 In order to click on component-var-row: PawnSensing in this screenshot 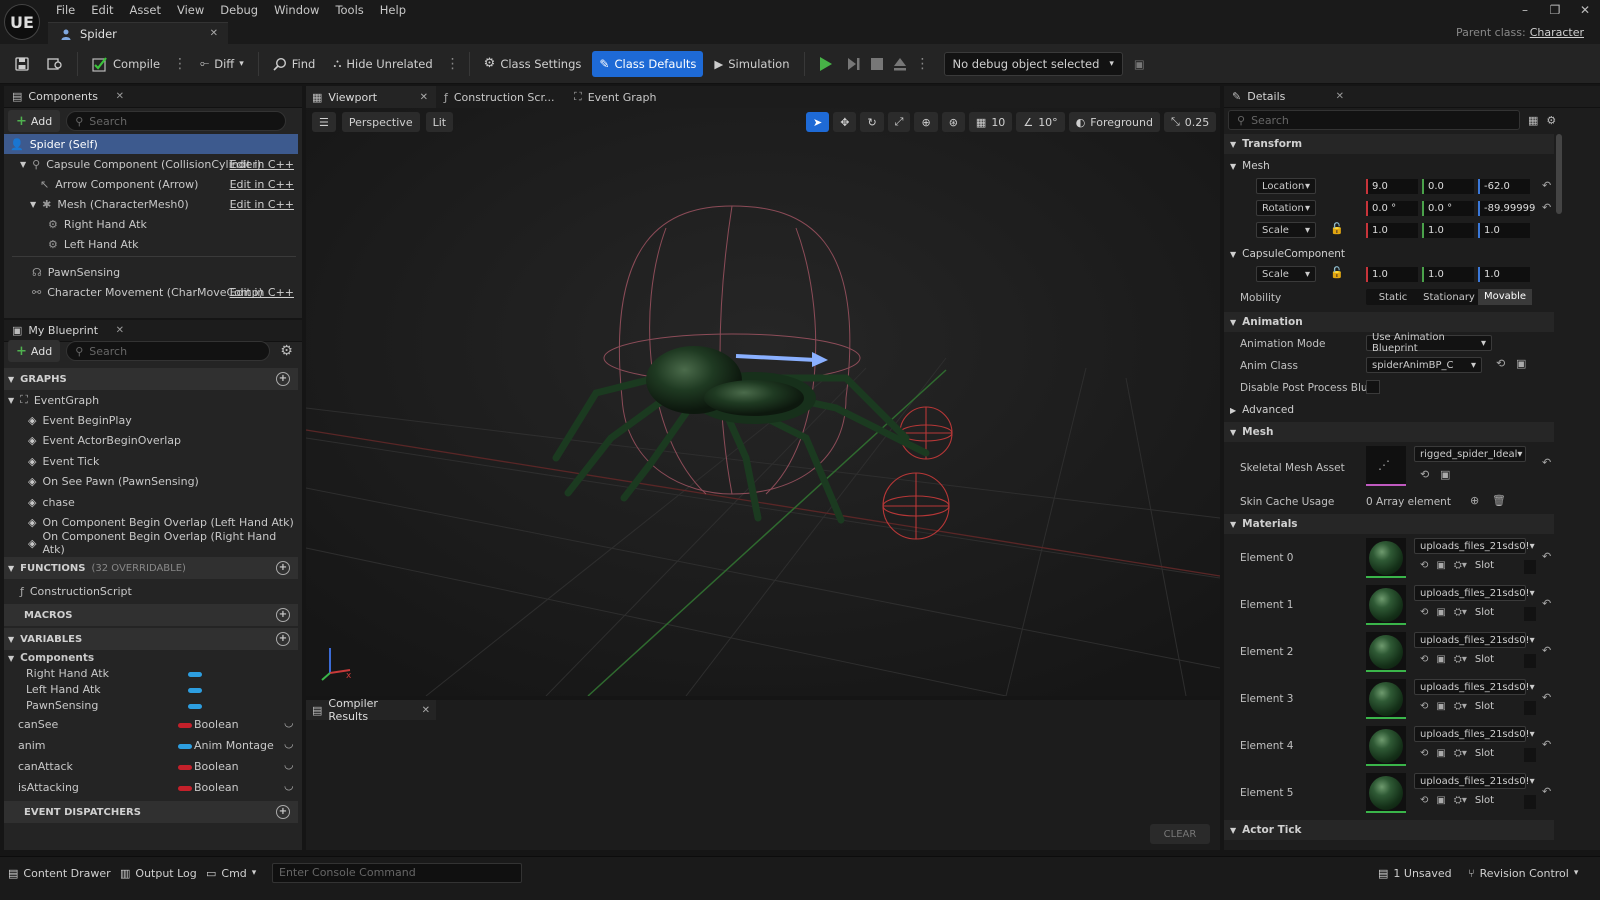, I will do `click(151, 706)`.